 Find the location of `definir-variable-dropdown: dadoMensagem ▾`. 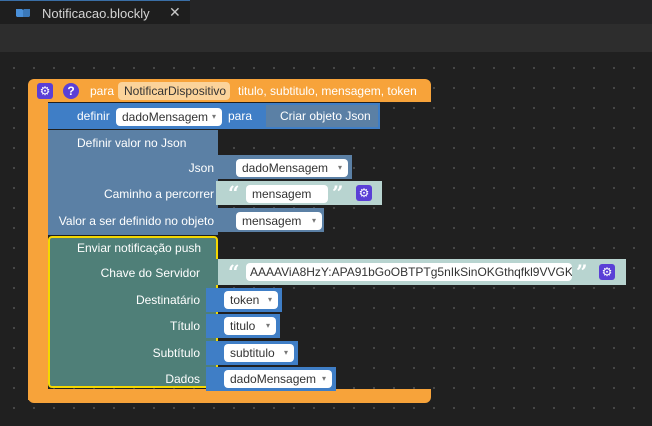

definir-variable-dropdown: dadoMensagem ▾ is located at coordinates (169, 117).